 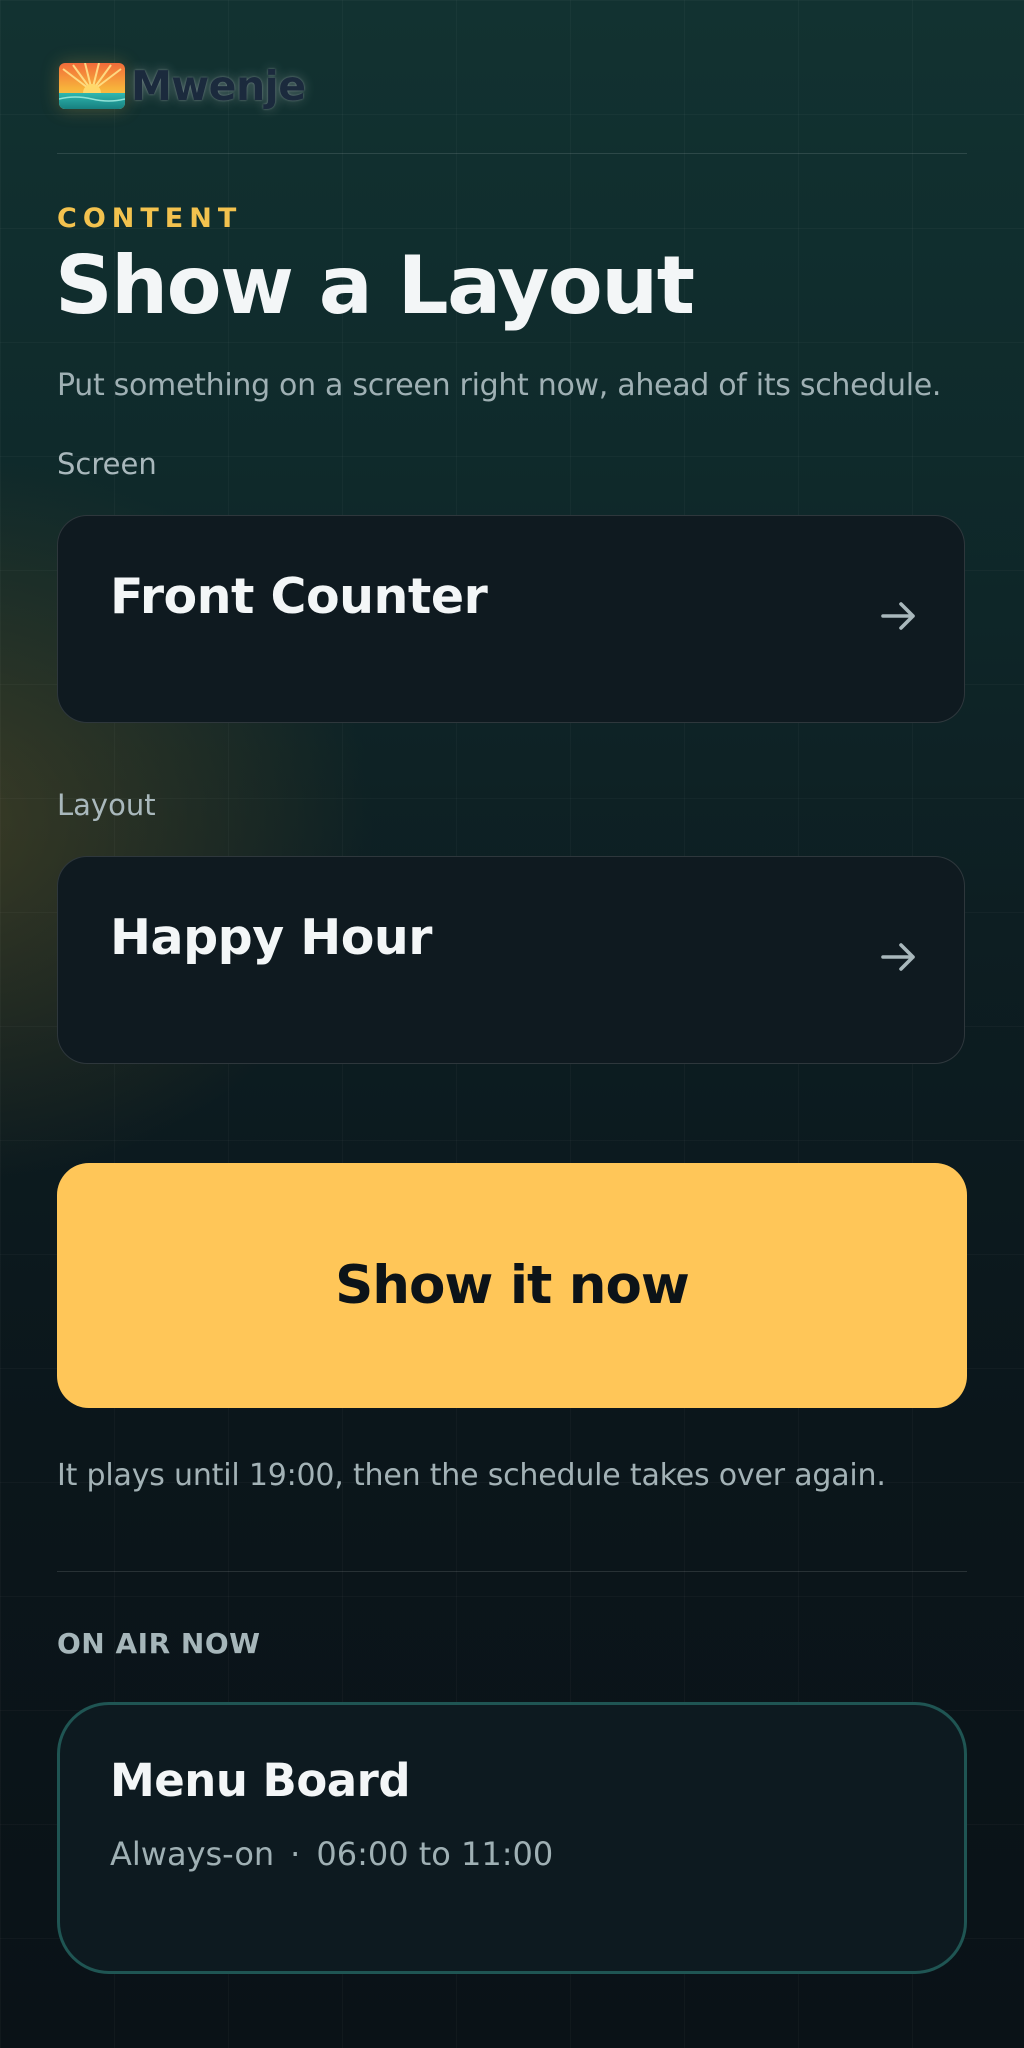 What do you see at coordinates (299, 596) in the screenshot?
I see `screen-picker-value: Front Counter` at bounding box center [299, 596].